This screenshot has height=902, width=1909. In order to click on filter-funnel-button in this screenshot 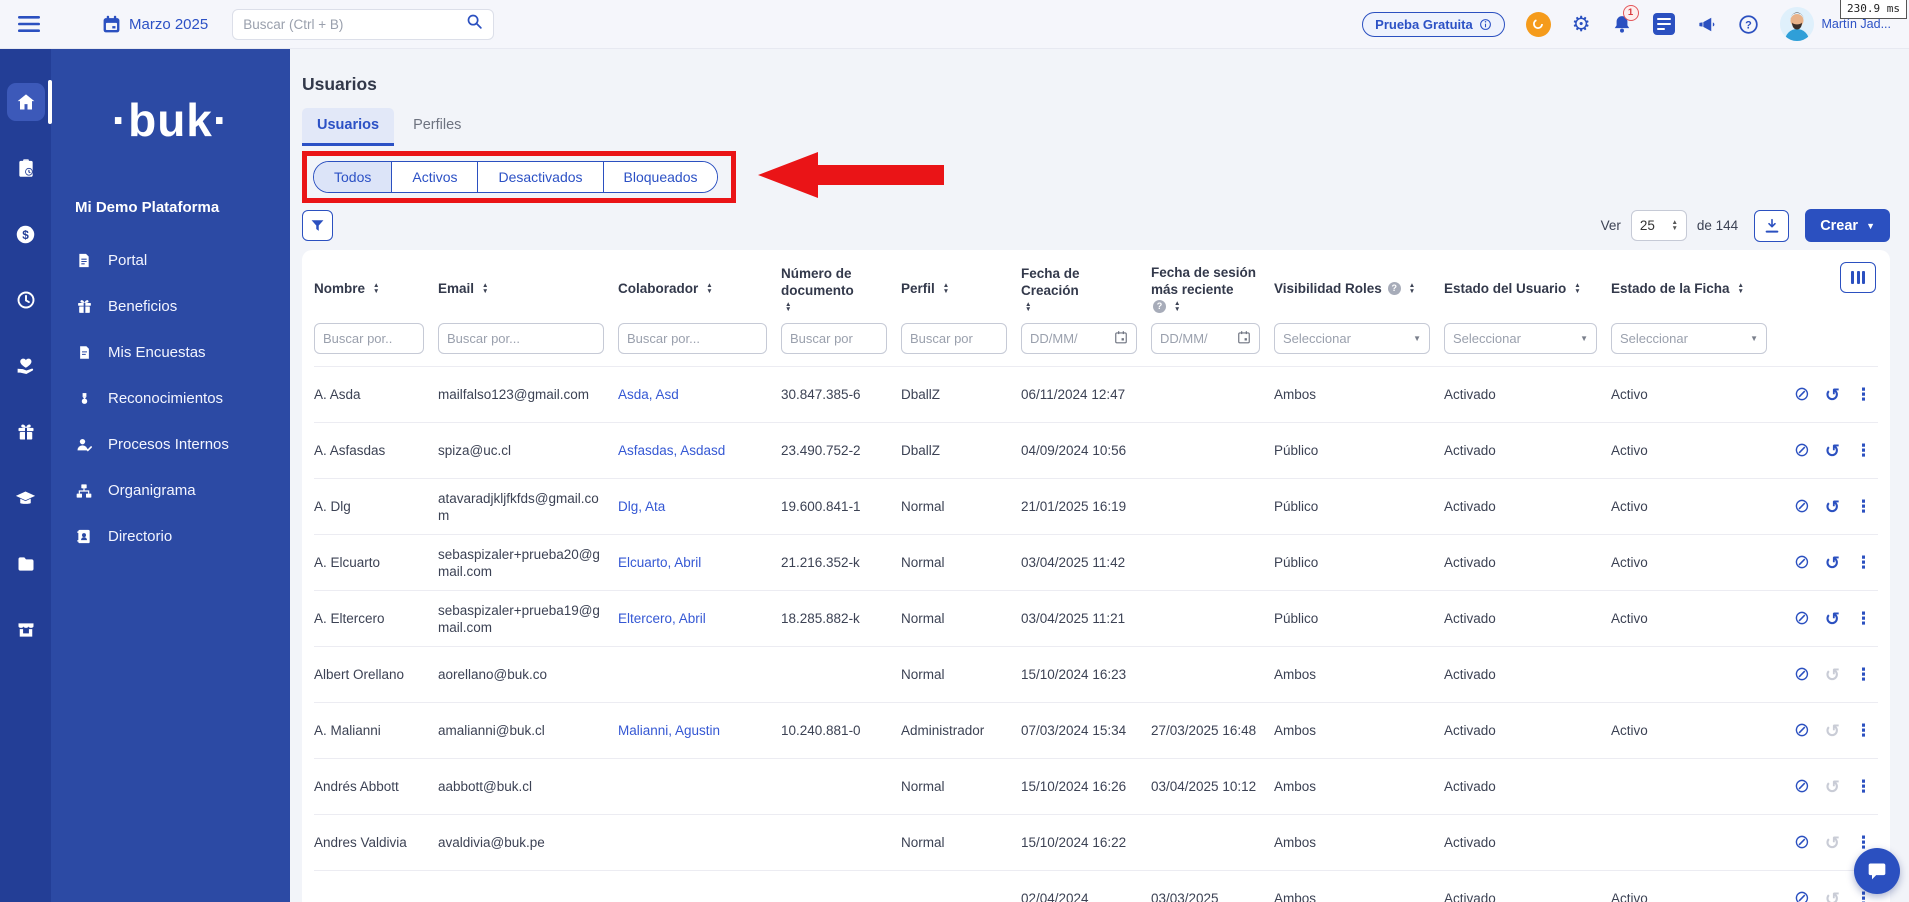, I will do `click(317, 225)`.